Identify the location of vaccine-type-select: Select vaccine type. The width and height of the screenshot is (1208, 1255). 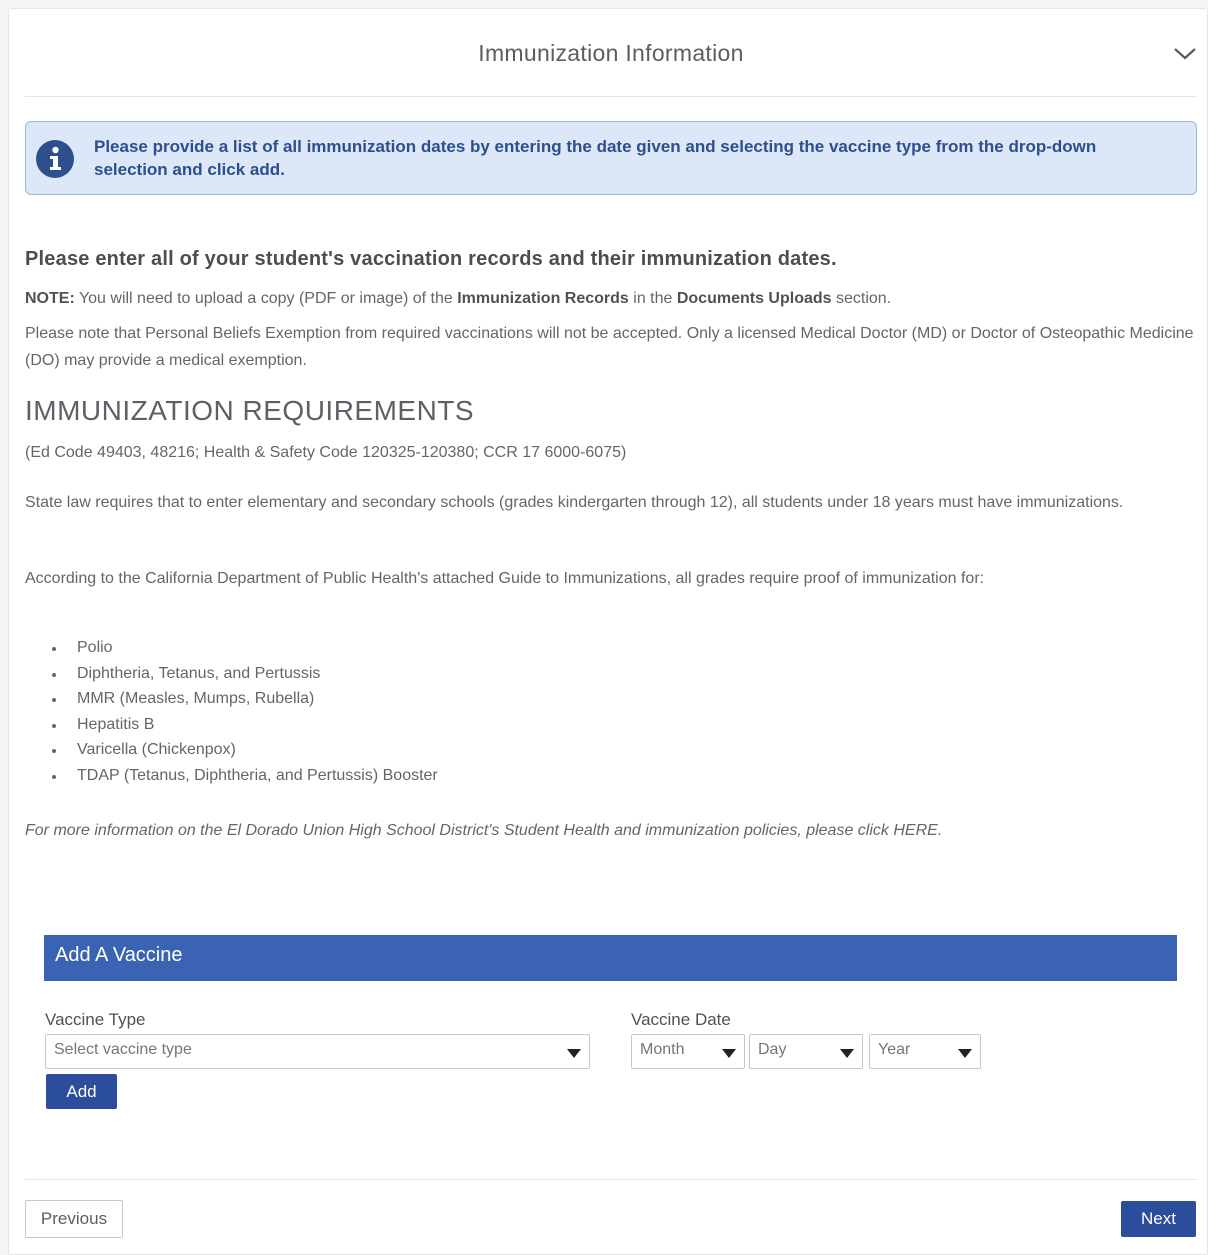
(317, 1051).